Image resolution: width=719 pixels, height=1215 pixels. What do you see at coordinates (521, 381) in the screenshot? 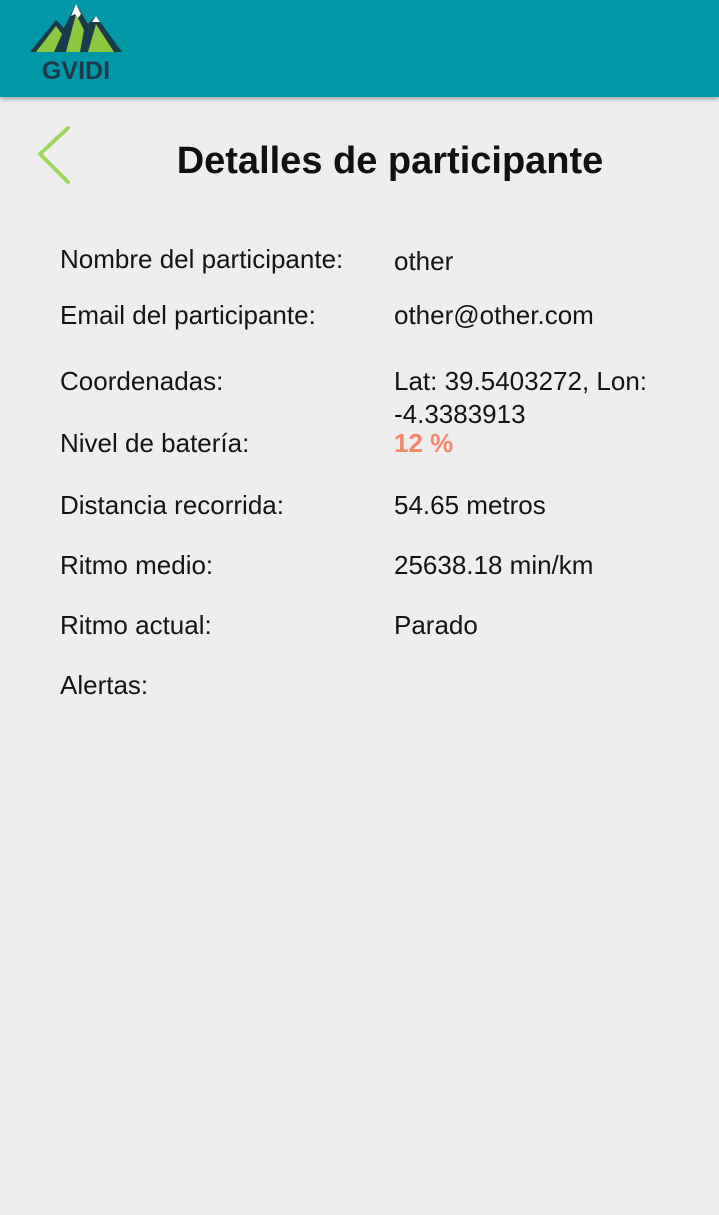
I see `coordinates-value-line1: Lat: 39.5403272, Lon:` at bounding box center [521, 381].